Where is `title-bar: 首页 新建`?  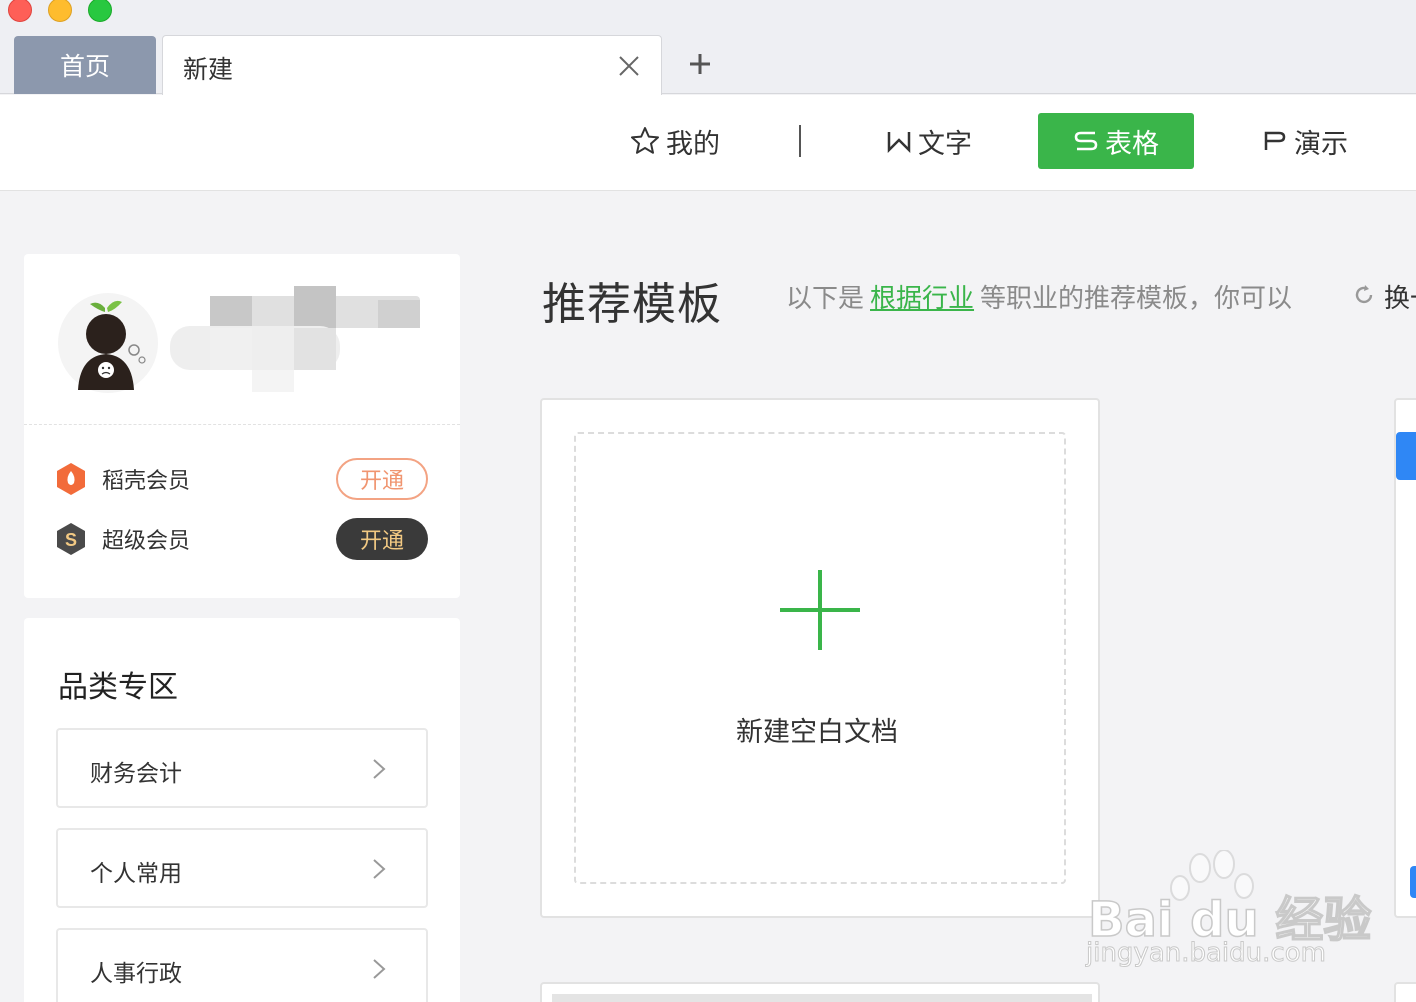 title-bar: 首页 新建 is located at coordinates (708, 47).